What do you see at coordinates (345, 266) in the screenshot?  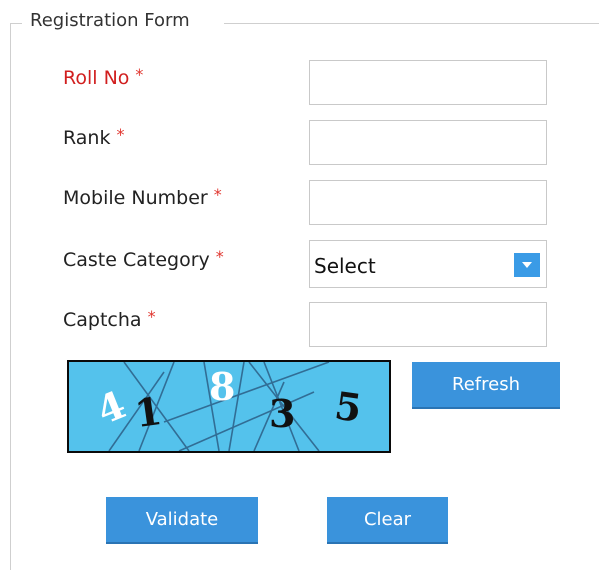 I see `caste-category-selected-value: Select` at bounding box center [345, 266].